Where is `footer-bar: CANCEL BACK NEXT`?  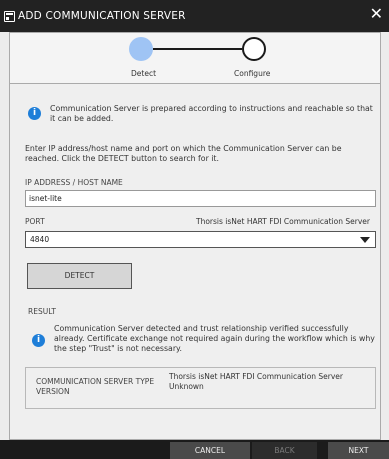 footer-bar: CANCEL BACK NEXT is located at coordinates (194, 449).